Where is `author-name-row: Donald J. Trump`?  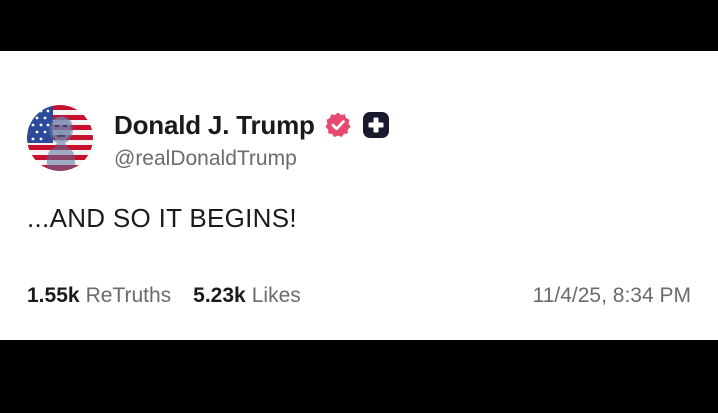
author-name-row: Donald J. Trump is located at coordinates (252, 125).